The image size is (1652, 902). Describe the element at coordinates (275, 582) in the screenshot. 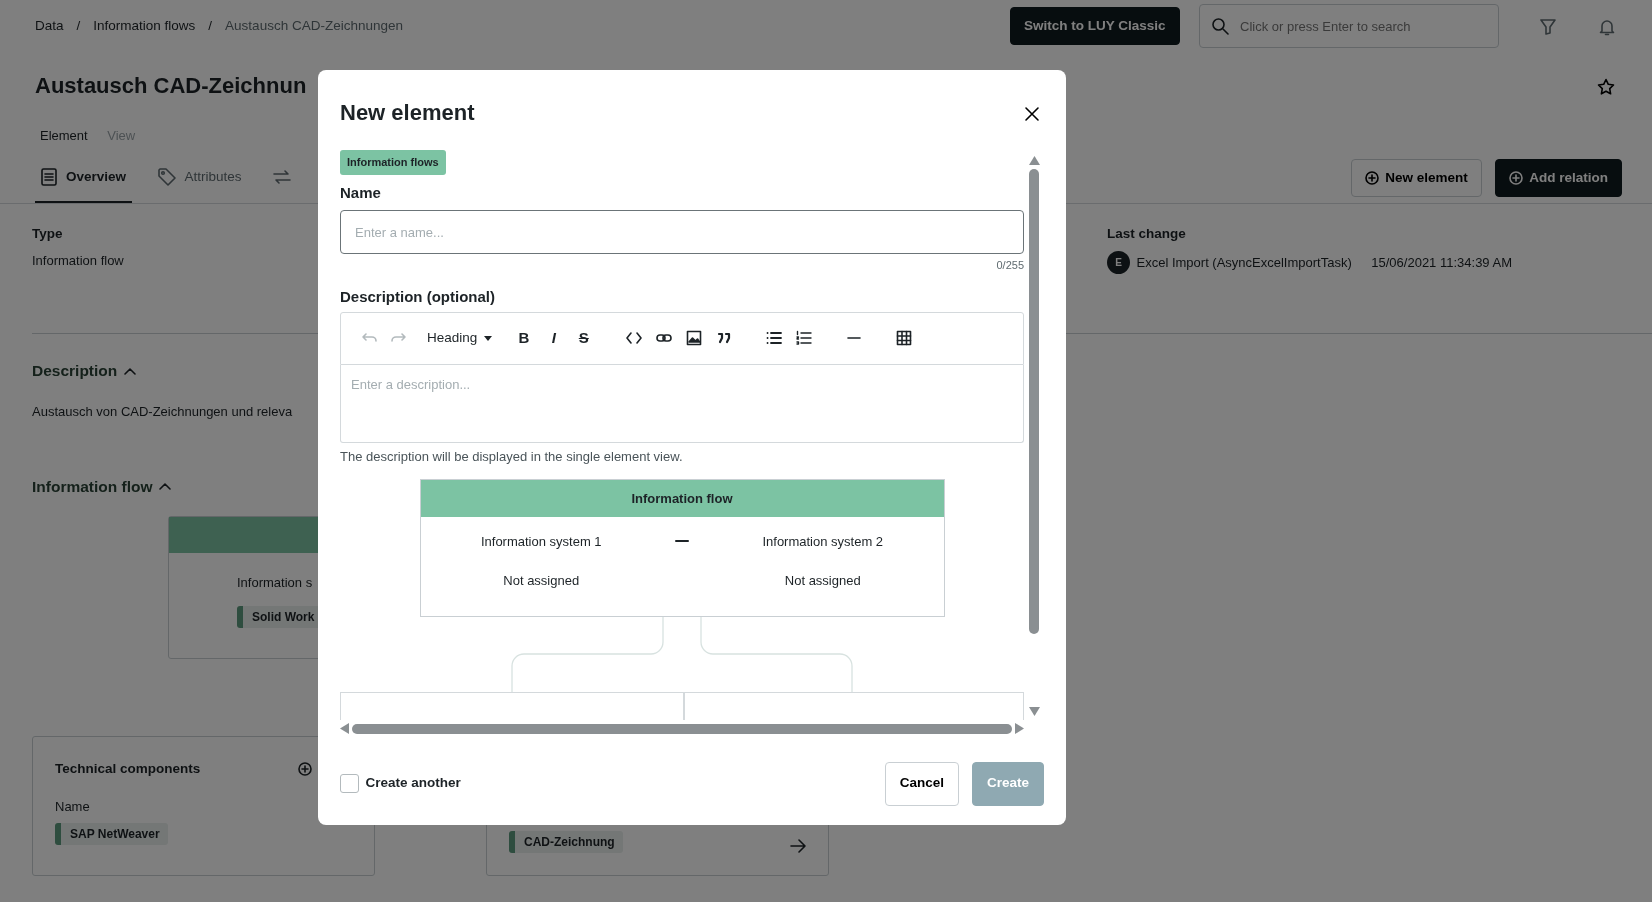

I see `system-label: Information s` at that location.